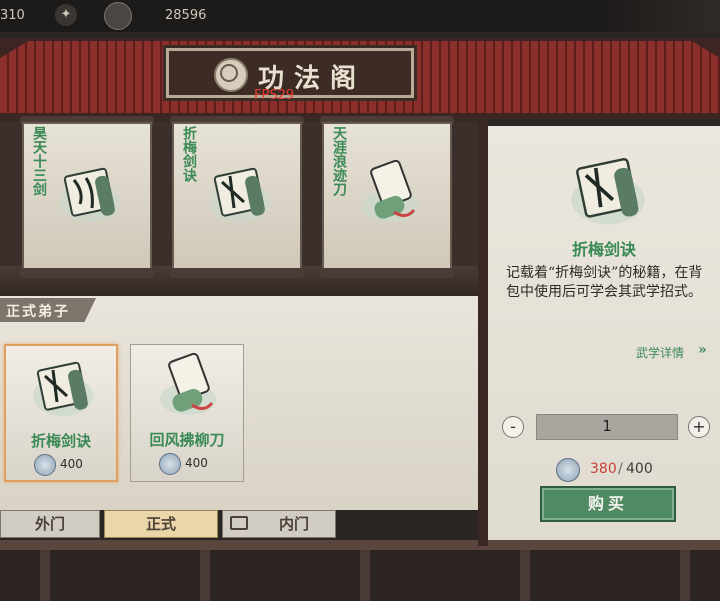 Image resolution: width=720 pixels, height=601 pixels. Describe the element at coordinates (189, 154) in the screenshot. I see `scroll-name: 折梅剑诀` at that location.